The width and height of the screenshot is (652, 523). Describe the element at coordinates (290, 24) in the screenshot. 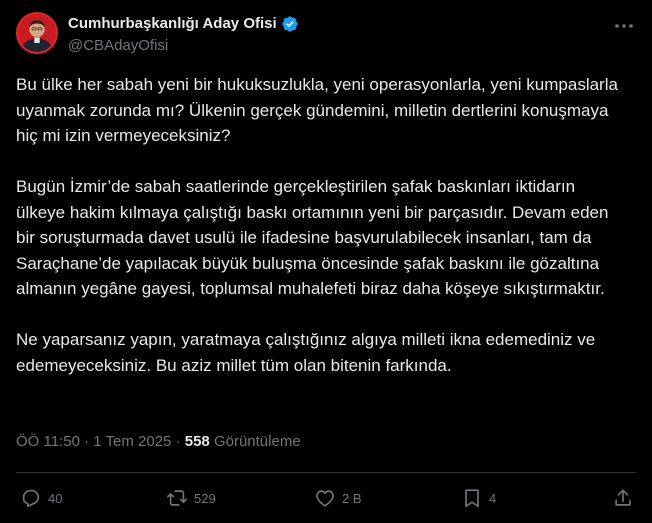

I see `verified-badge-icon` at that location.